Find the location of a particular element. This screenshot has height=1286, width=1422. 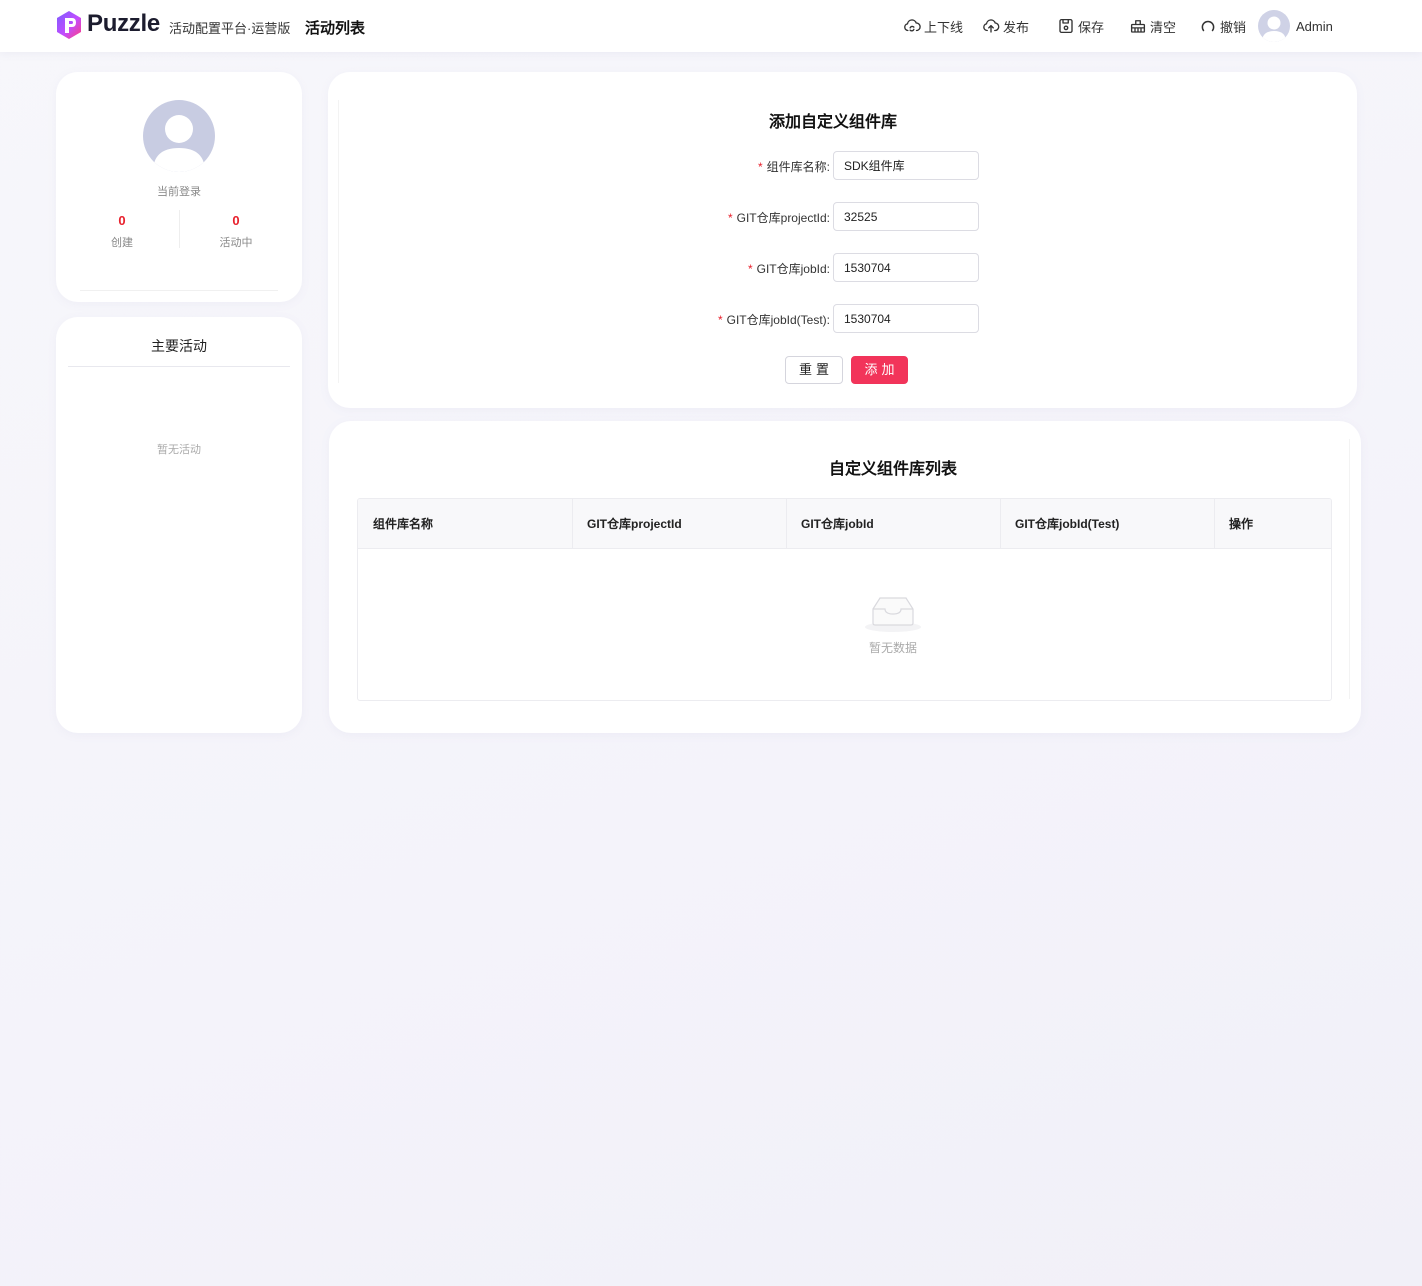

current-login-label: 当前登录 is located at coordinates (179, 192).